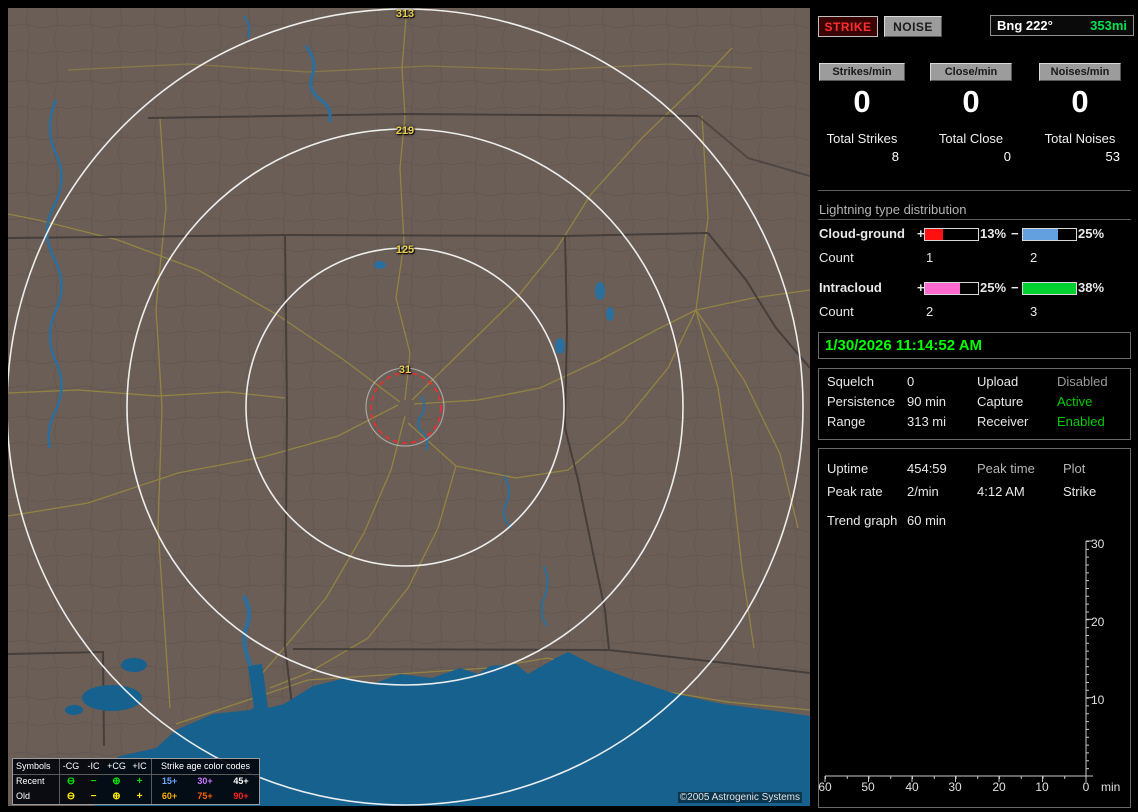  What do you see at coordinates (405, 370) in the screenshot?
I see `ring-label-31: 31` at bounding box center [405, 370].